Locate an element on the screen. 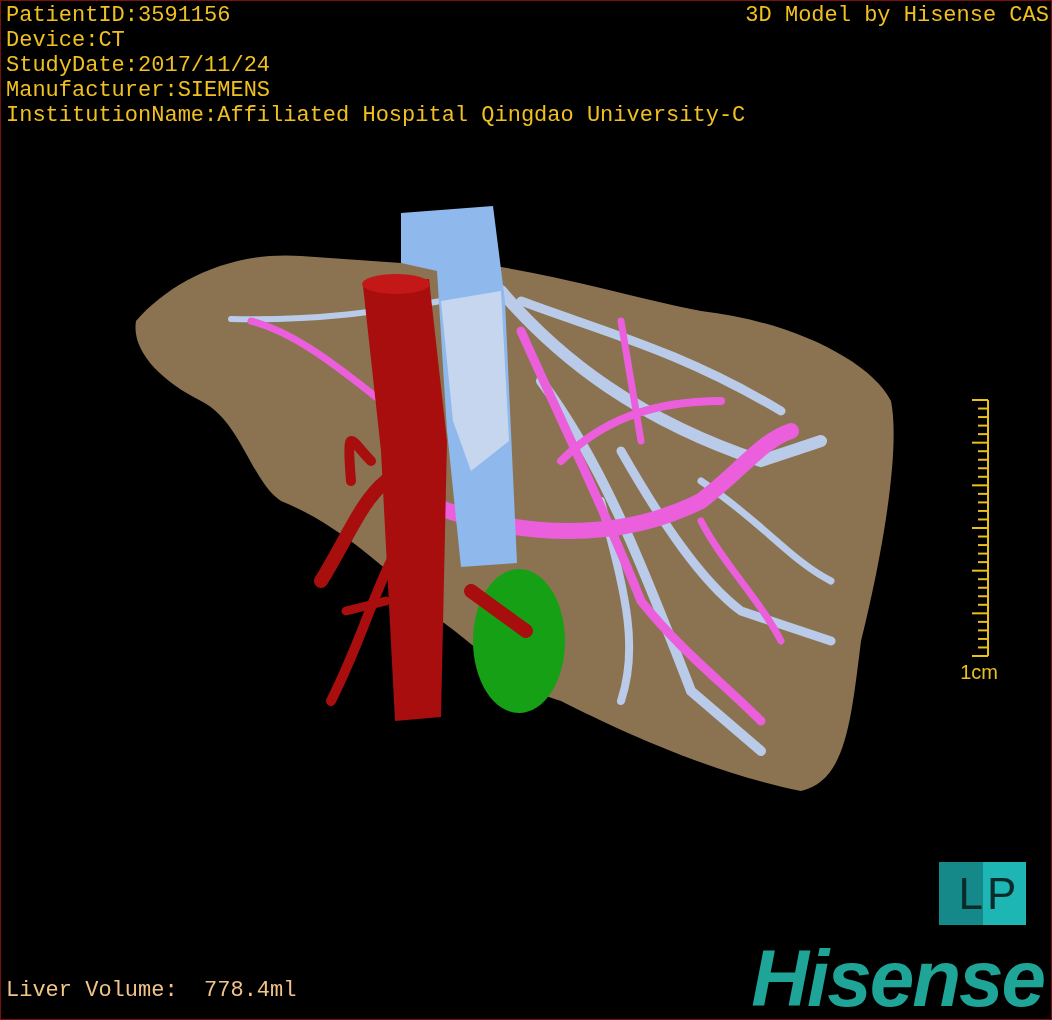 Image resolution: width=1052 pixels, height=1020 pixels. orientation-label: L is located at coordinates (961, 893).